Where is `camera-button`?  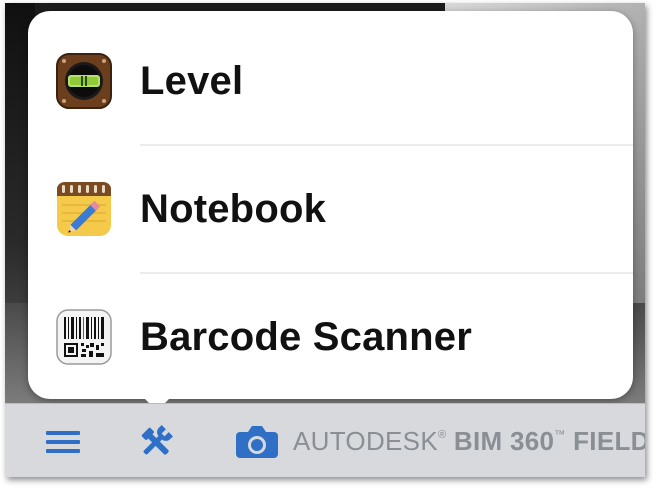 camera-button is located at coordinates (257, 442).